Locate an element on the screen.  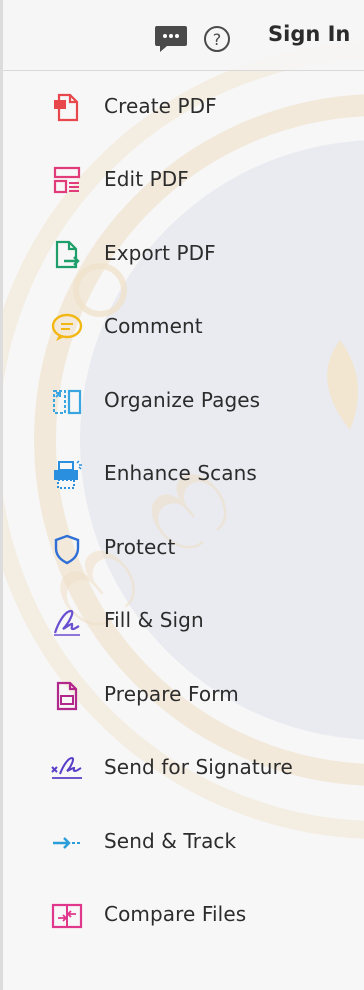
tool-send-for-signature: Send for Signature is located at coordinates (182, 769).